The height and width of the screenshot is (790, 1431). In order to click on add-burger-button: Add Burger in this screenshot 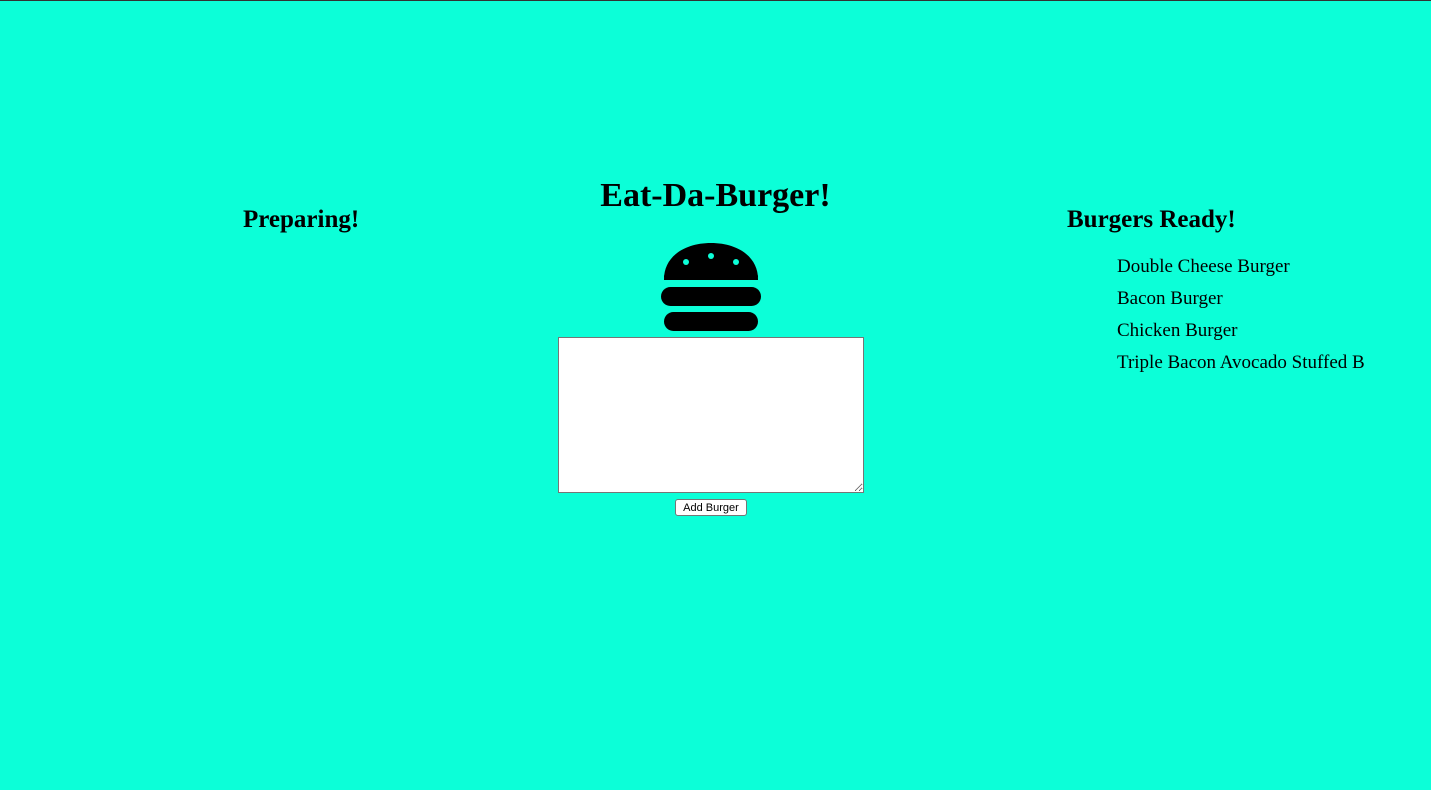, I will do `click(711, 507)`.